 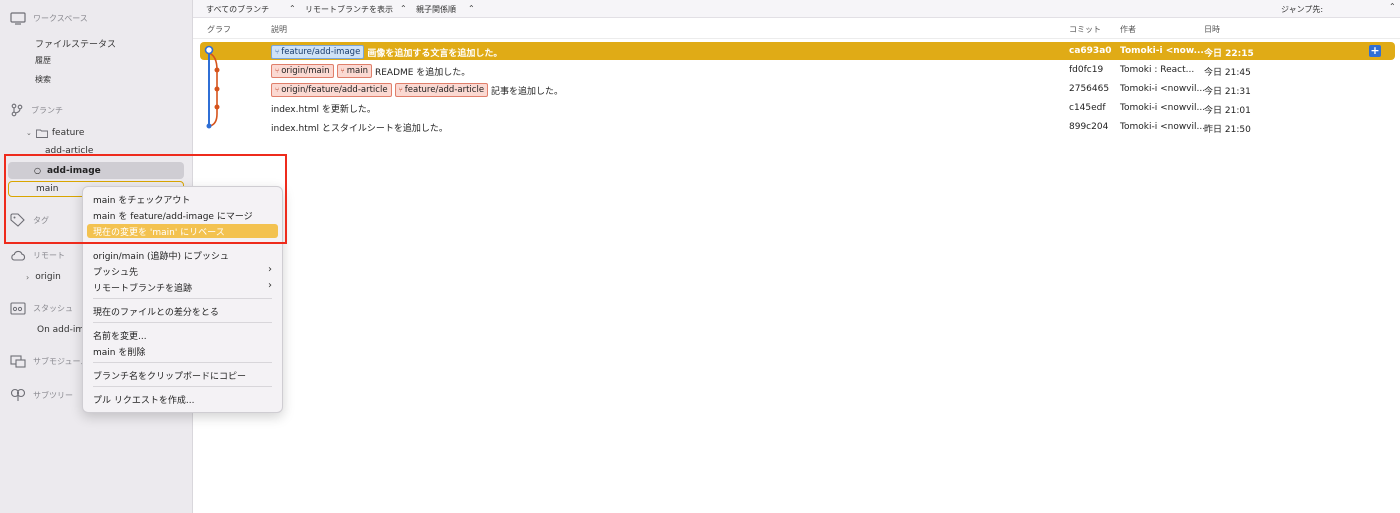 I want to click on sidebar-group-subtrees: サブツリー, so click(x=41, y=395).